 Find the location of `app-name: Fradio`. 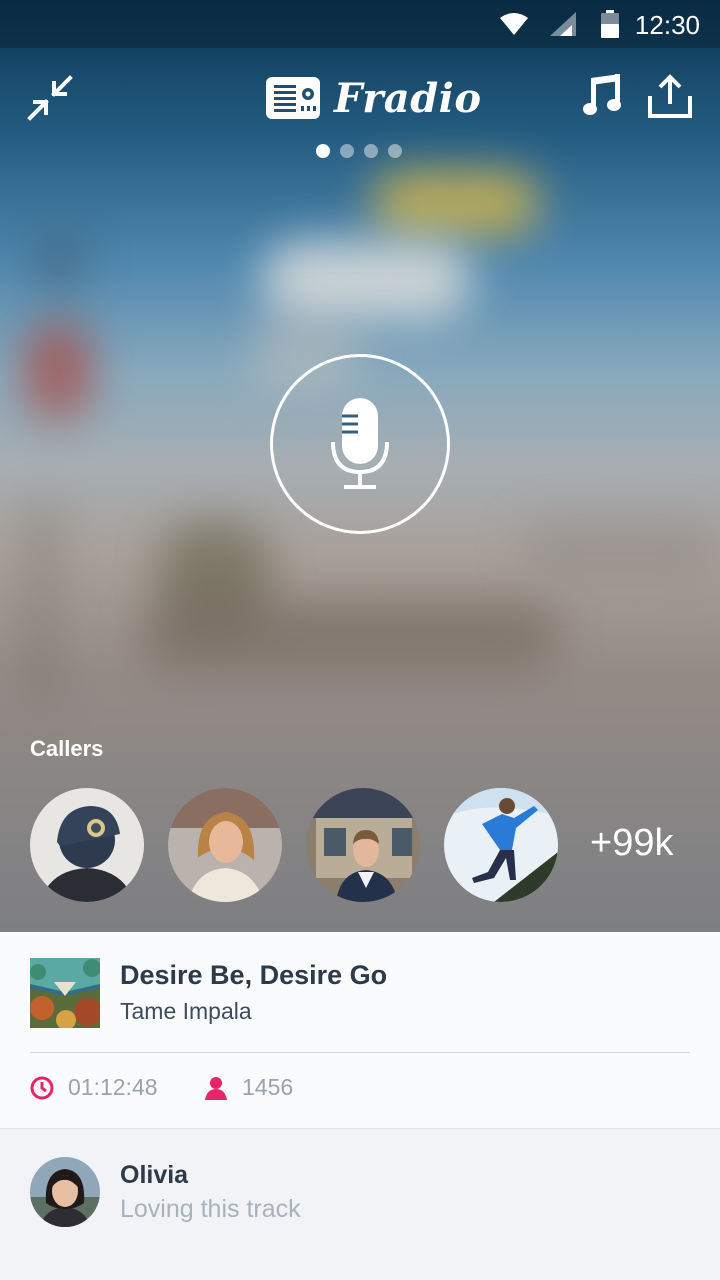

app-name: Fradio is located at coordinates (408, 98).